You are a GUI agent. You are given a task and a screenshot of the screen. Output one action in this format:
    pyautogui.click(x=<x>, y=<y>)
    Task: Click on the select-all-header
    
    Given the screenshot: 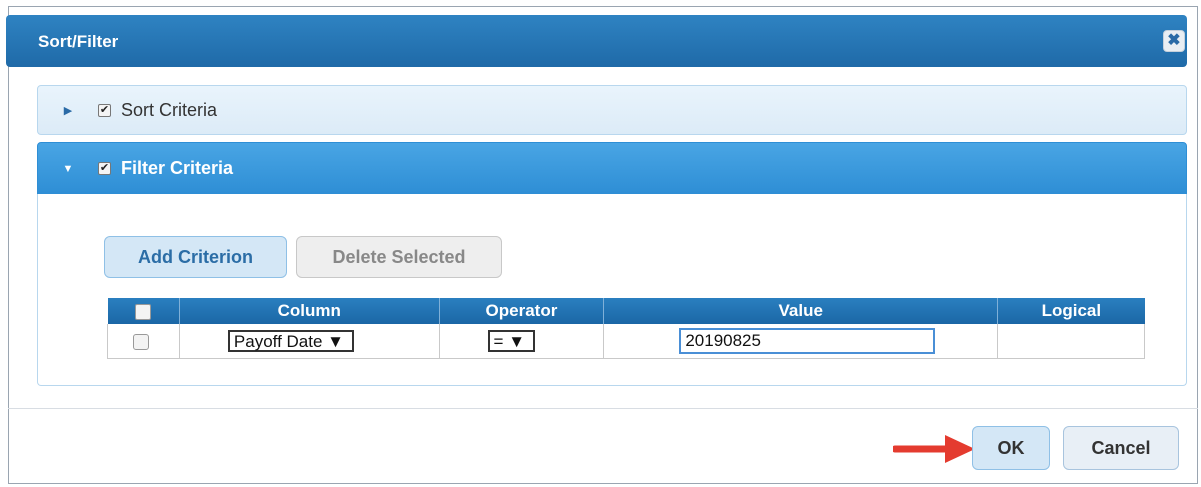 What is the action you would take?
    pyautogui.click(x=143, y=311)
    